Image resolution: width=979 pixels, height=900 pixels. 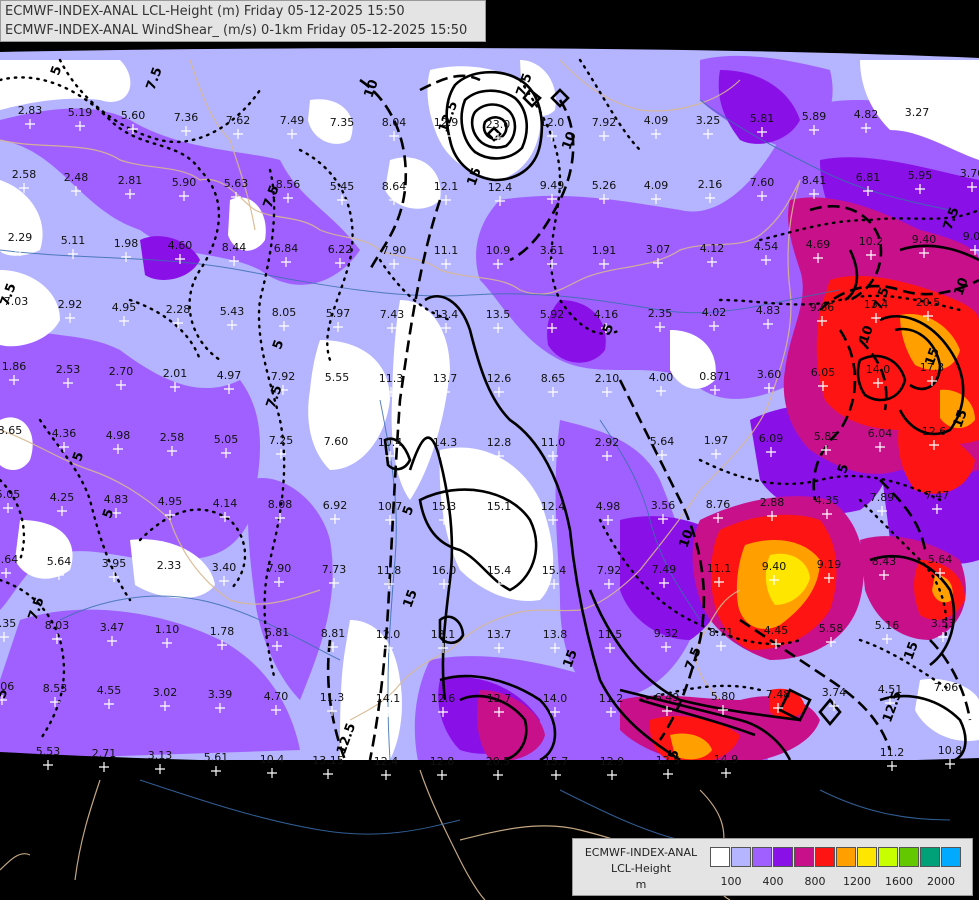 What do you see at coordinates (232, 311) in the screenshot?
I see `station-value: 5.43` at bounding box center [232, 311].